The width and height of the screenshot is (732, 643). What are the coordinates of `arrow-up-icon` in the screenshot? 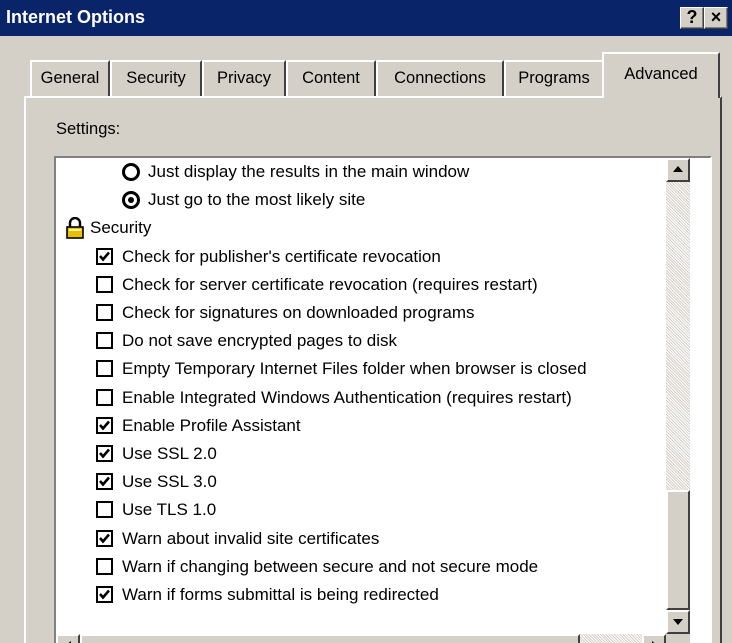 It's located at (678, 169).